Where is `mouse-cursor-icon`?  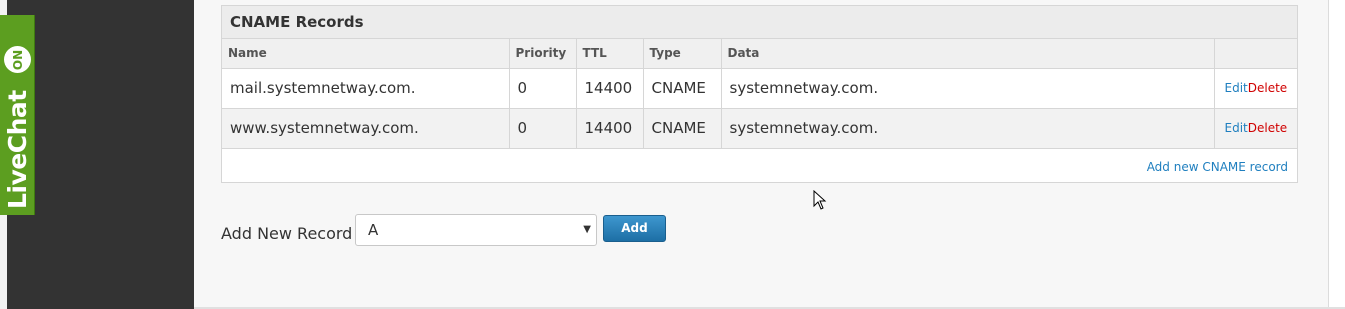
mouse-cursor-icon is located at coordinates (820, 200).